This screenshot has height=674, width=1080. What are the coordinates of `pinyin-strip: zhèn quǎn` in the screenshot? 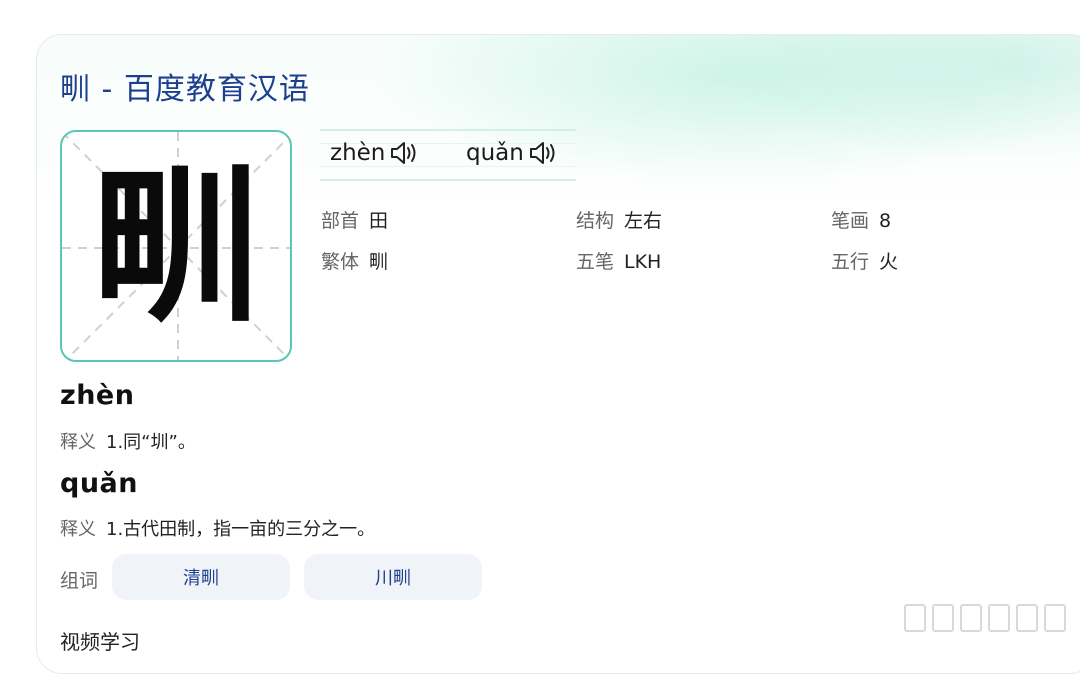 It's located at (448, 155).